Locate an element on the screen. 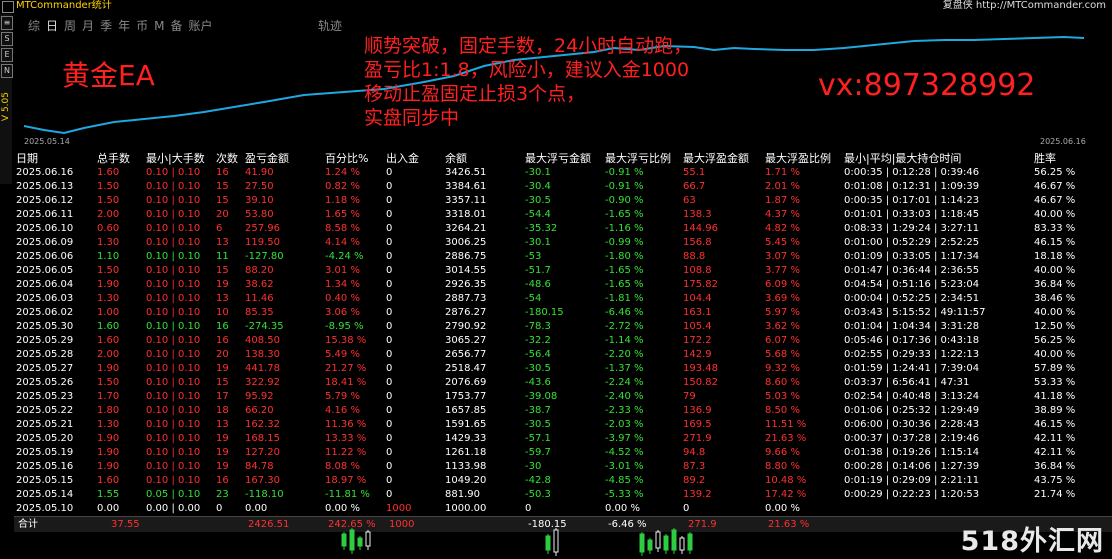 The image size is (1112, 559). column-header: 最大浮亏金额 is located at coordinates (565, 158).